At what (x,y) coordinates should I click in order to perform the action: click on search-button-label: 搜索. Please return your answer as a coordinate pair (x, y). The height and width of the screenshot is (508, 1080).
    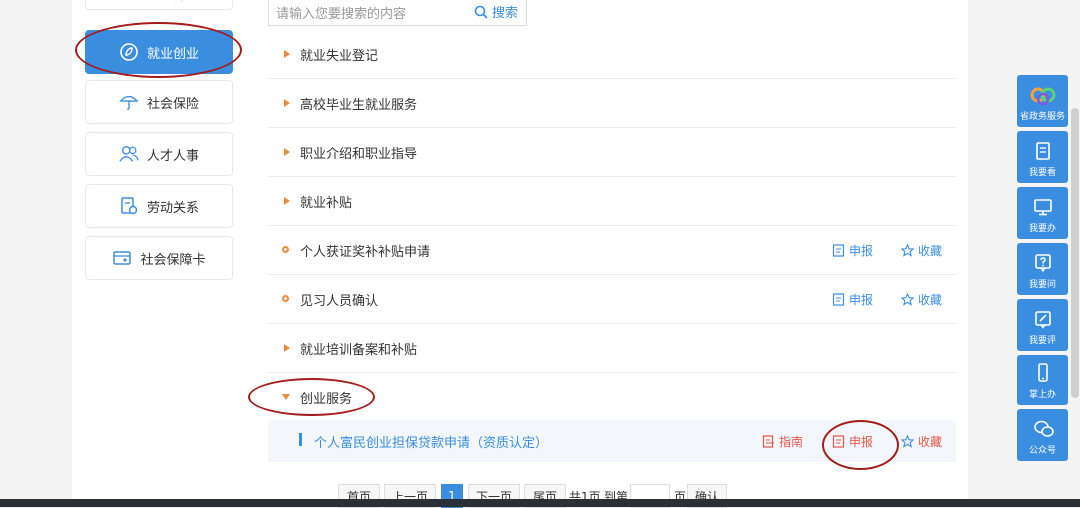
    Looking at the image, I should click on (505, 13).